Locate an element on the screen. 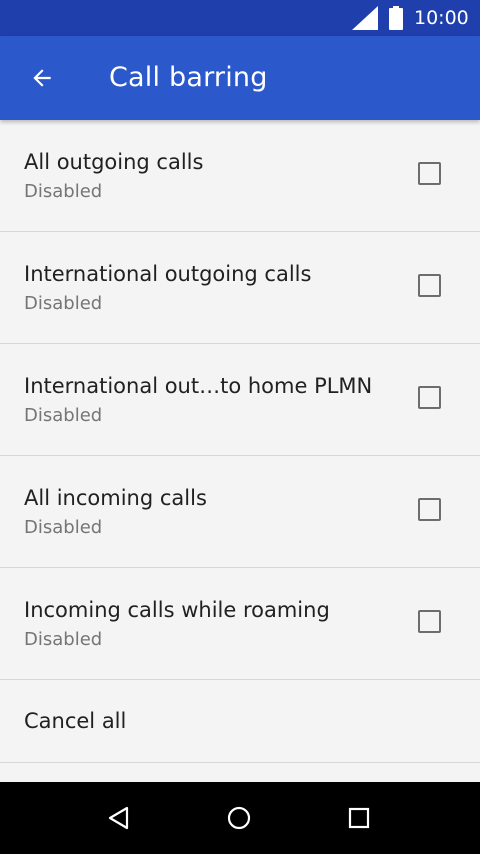 The image size is (480, 854). app-bar: Call barring is located at coordinates (240, 78).